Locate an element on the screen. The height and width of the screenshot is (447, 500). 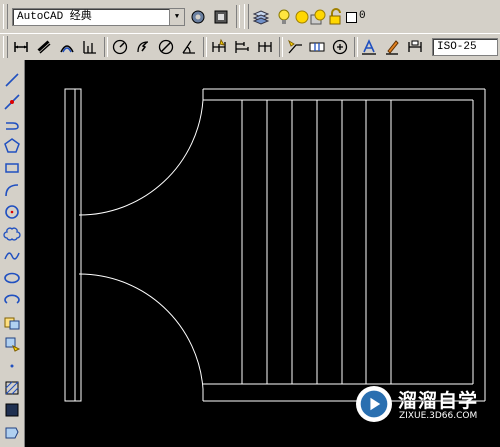
gradient-icon is located at coordinates (12, 410).